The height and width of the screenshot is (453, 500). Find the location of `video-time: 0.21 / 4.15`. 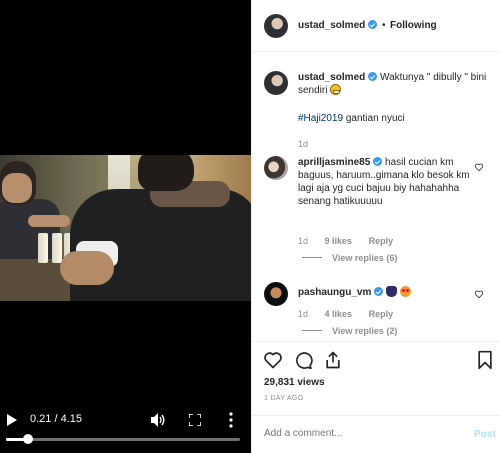

video-time: 0.21 / 4.15 is located at coordinates (56, 419).